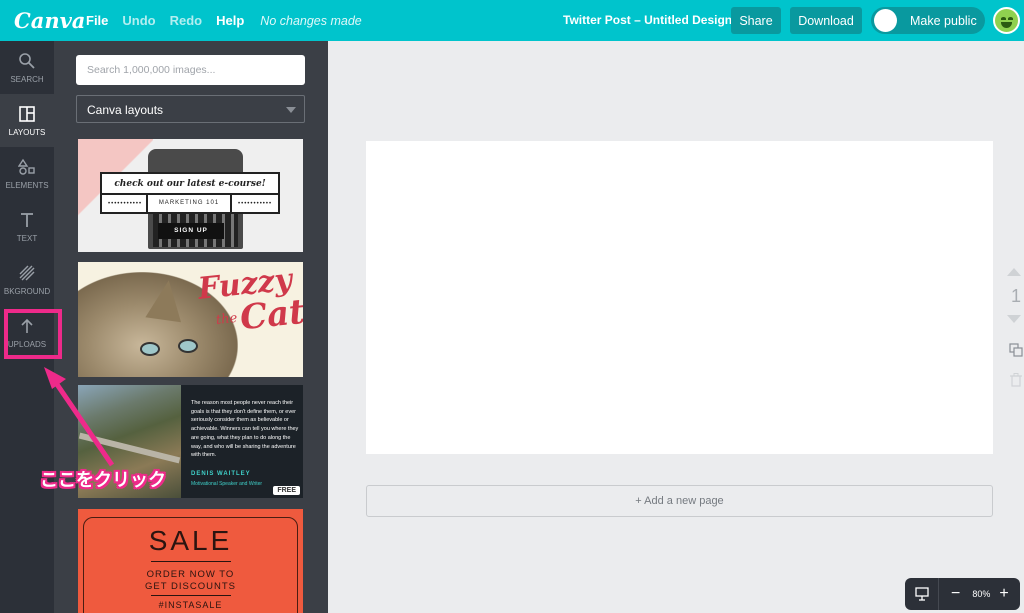 This screenshot has height=613, width=1024. Describe the element at coordinates (97, 20) in the screenshot. I see `menu-file: File` at that location.